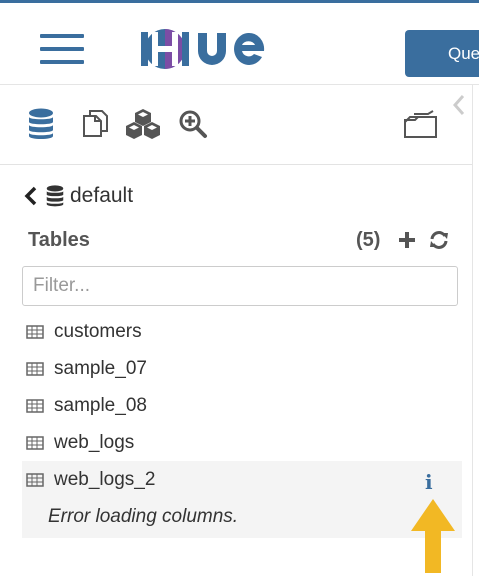 Image resolution: width=479 pixels, height=576 pixels. Describe the element at coordinates (433, 536) in the screenshot. I see `arrow-up-icon` at that location.